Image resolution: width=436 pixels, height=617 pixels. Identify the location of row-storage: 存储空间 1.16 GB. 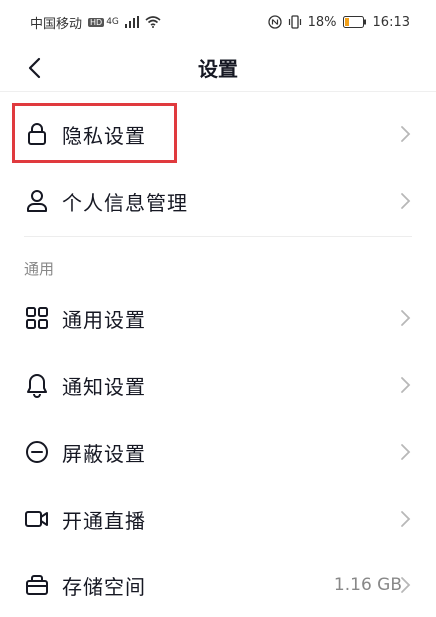
(218, 585).